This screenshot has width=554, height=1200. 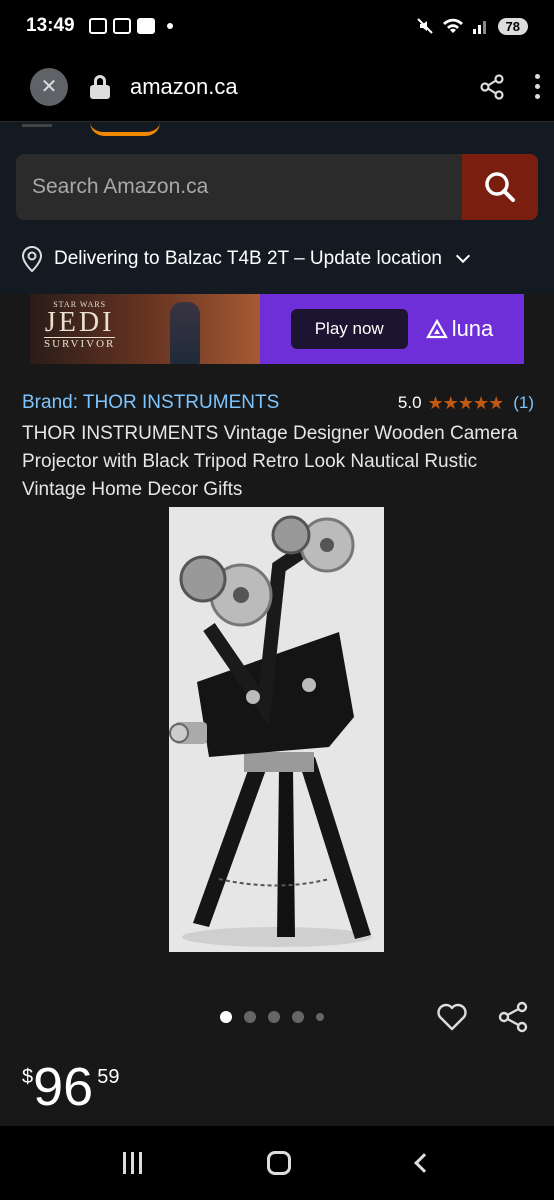 I want to click on product-image, so click(x=276, y=729).